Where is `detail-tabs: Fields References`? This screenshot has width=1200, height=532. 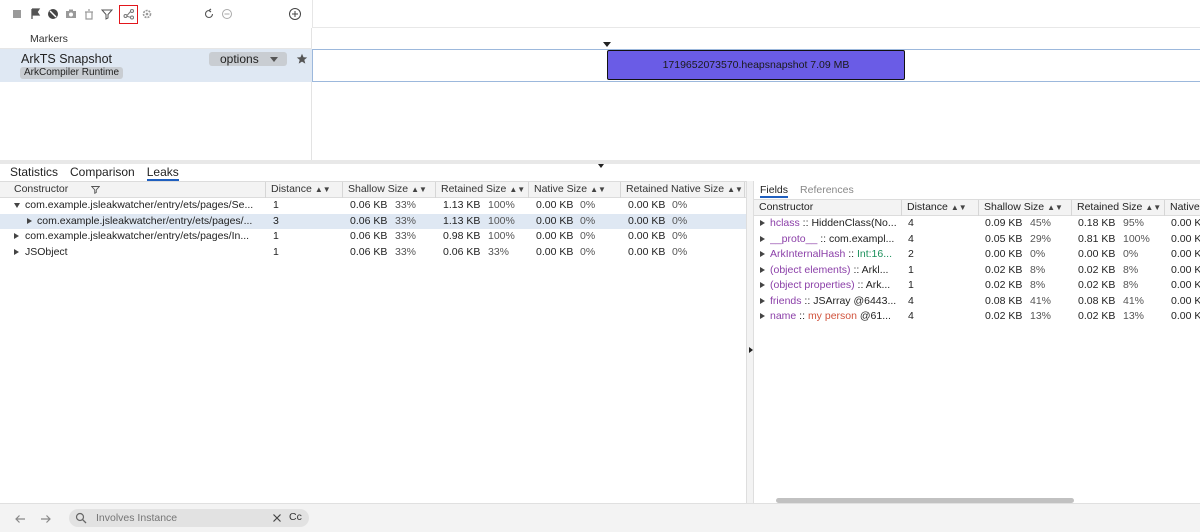 detail-tabs: Fields References is located at coordinates (807, 190).